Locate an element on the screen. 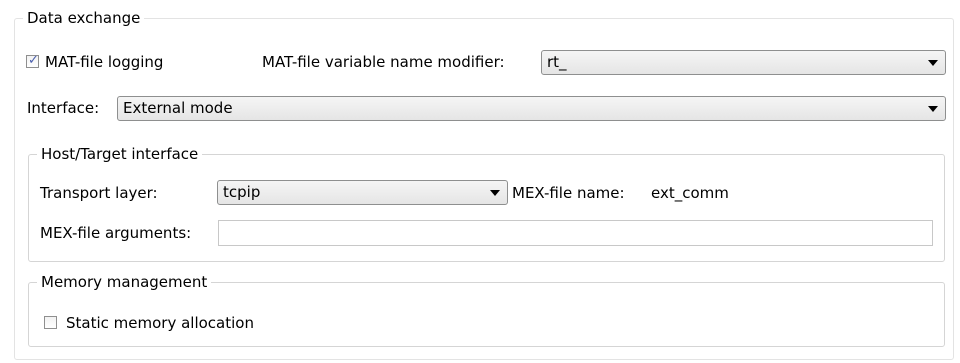 The width and height of the screenshot is (960, 363). mat-file-logging-label: MAT-file logging is located at coordinates (104, 62).